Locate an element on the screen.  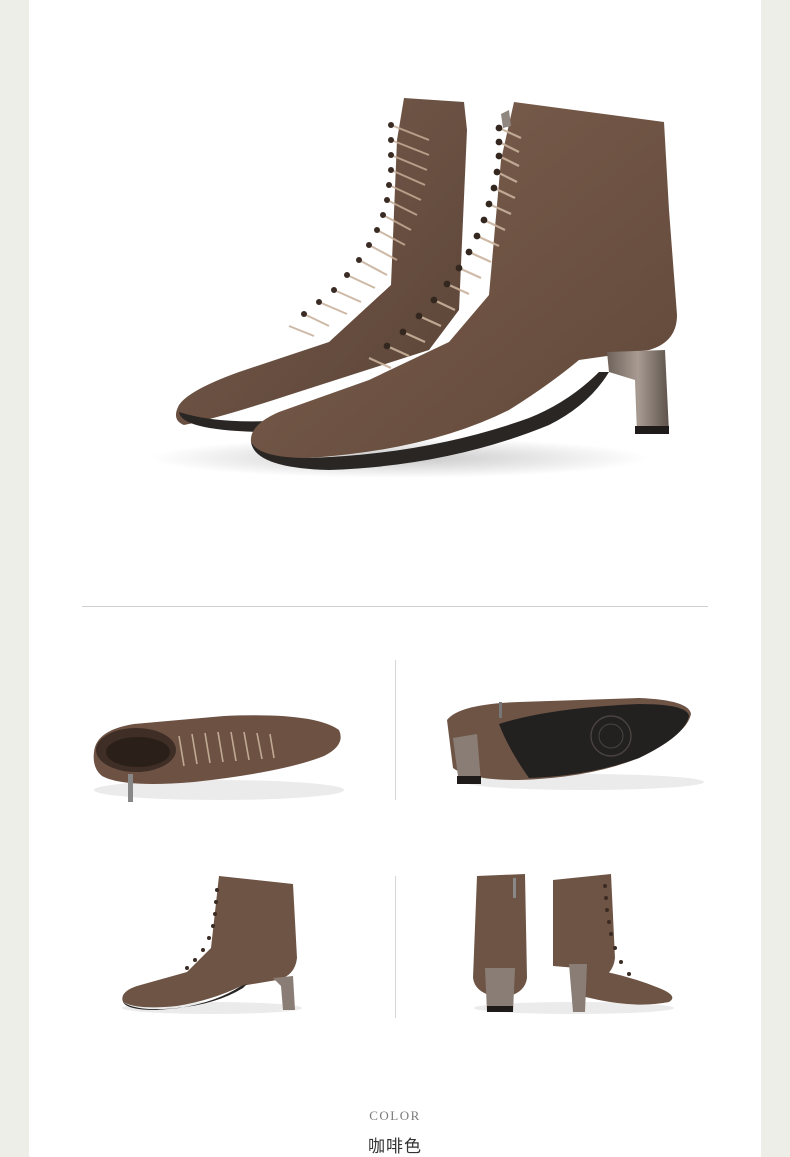
left-margin is located at coordinates (14, 578).